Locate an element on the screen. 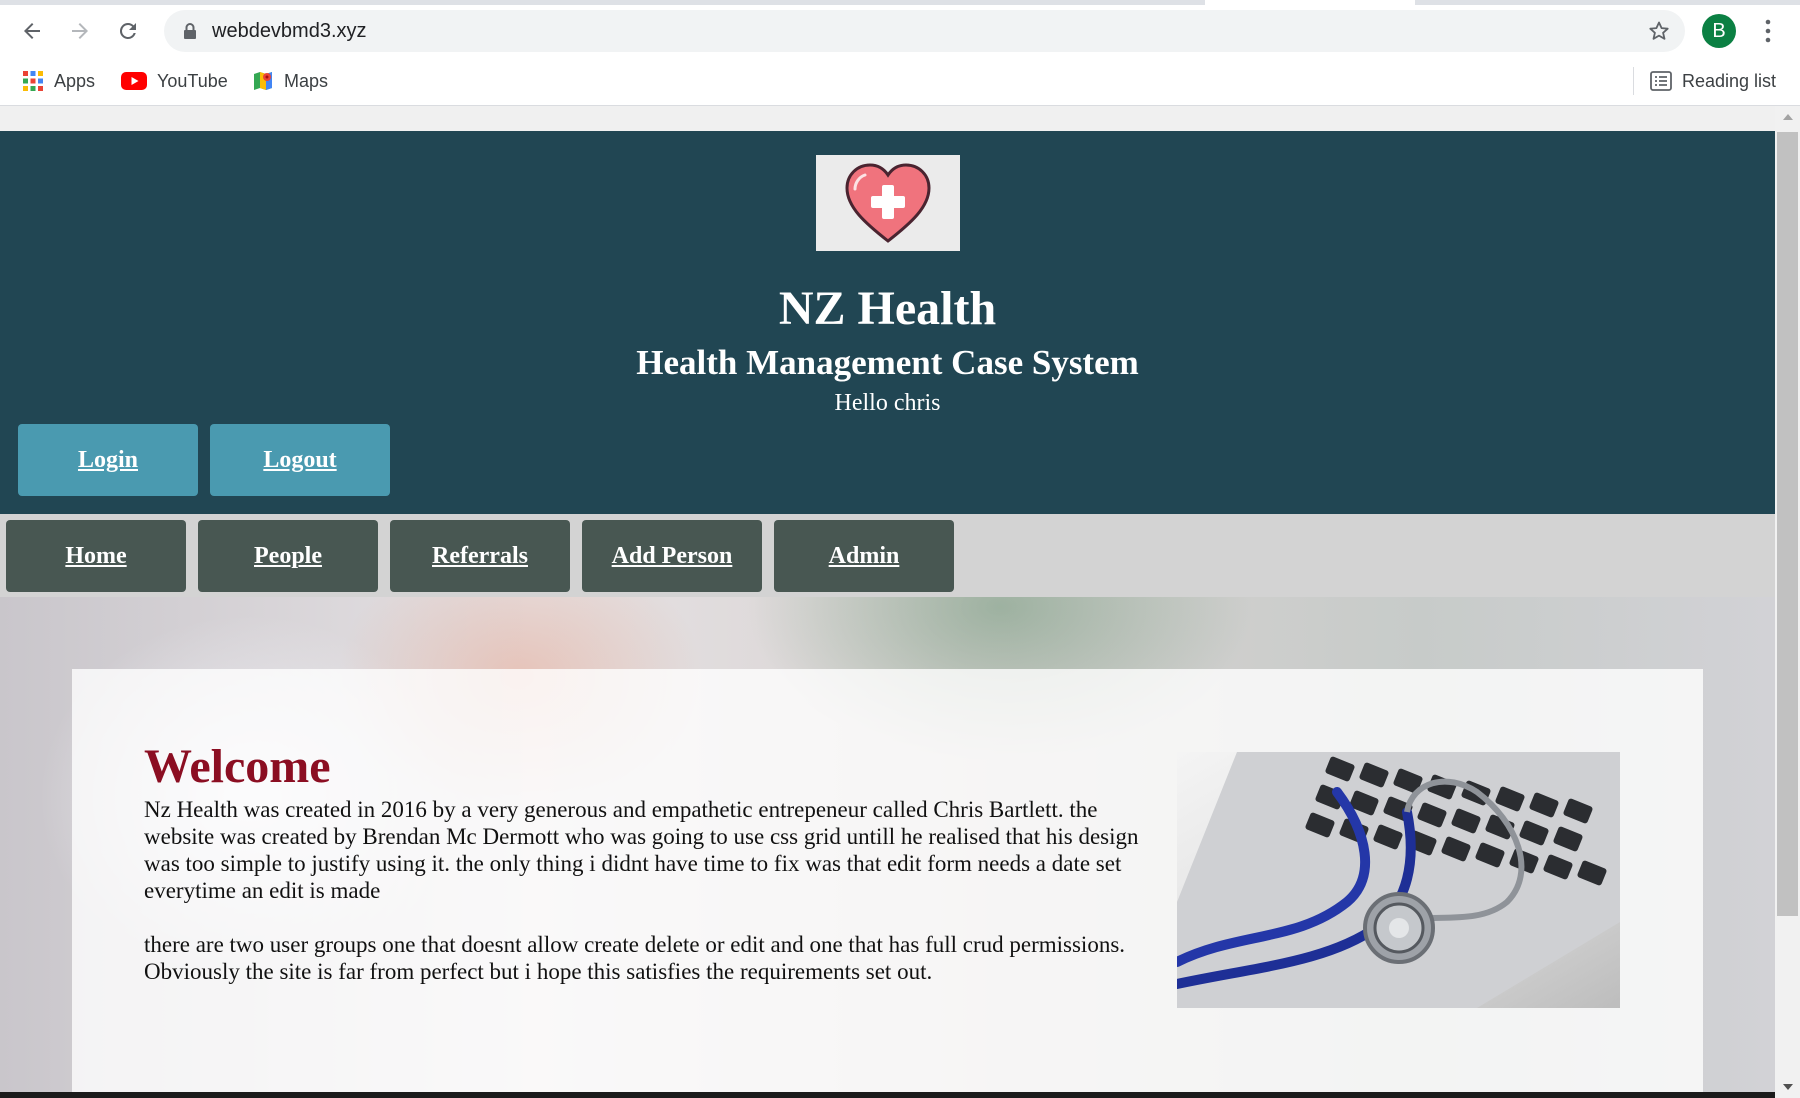 This screenshot has width=1800, height=1098. nav-admin: Admin is located at coordinates (864, 556).